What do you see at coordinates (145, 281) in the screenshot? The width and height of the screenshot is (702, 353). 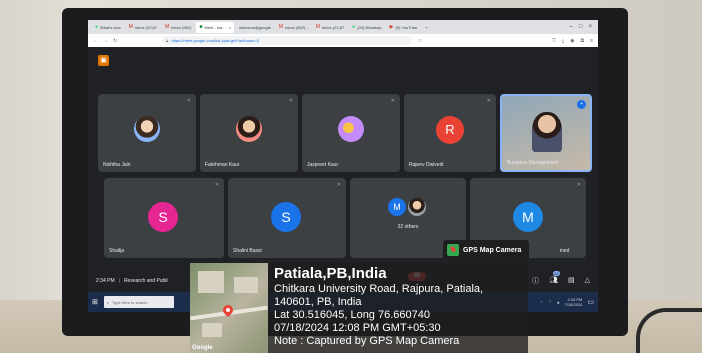 I see `meeting-title: Research and Publi` at bounding box center [145, 281].